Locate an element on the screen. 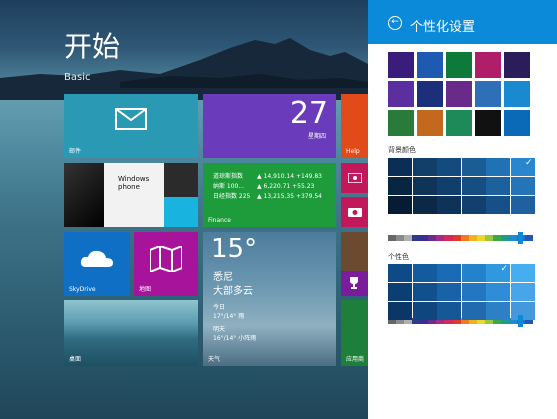 The image size is (557, 419). games-tile is located at coordinates (354, 283).